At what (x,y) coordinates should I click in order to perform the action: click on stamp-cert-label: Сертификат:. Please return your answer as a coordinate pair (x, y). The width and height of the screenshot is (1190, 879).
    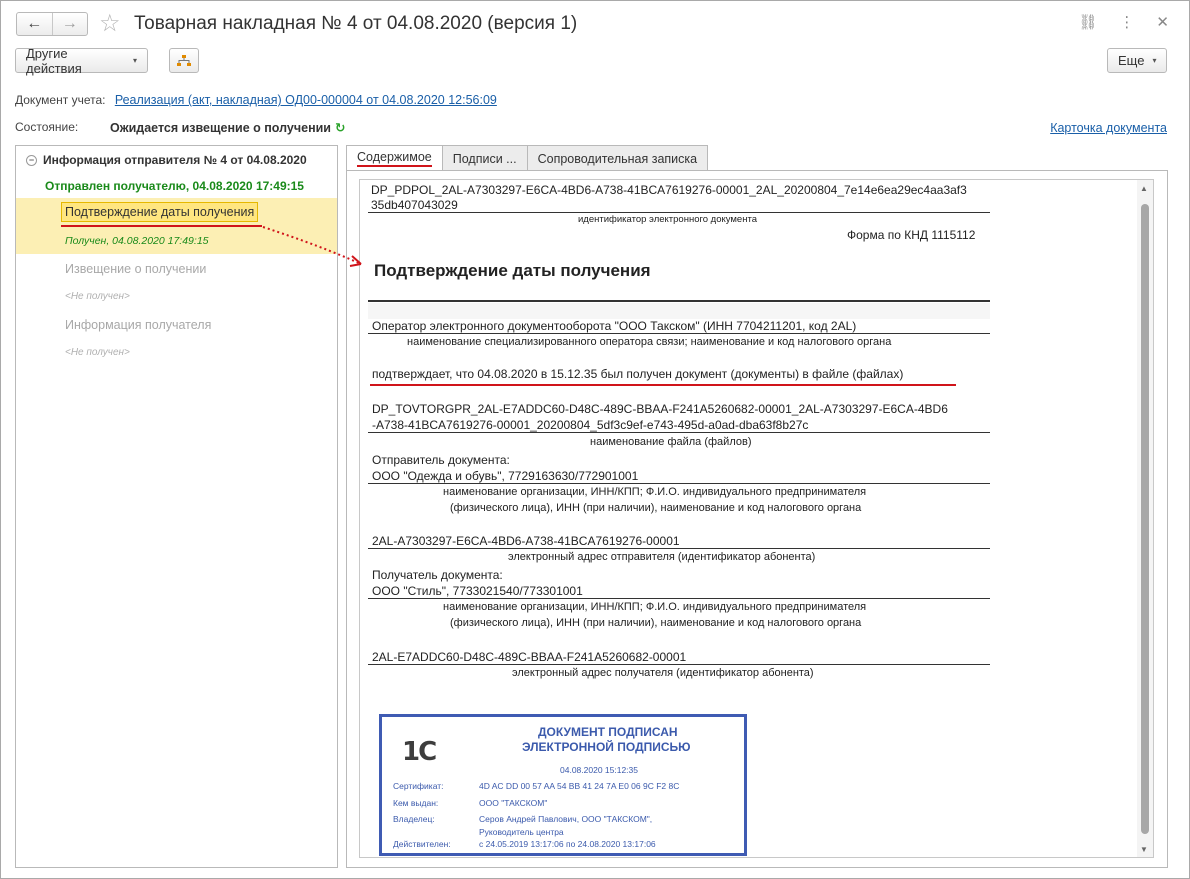
    Looking at the image, I should click on (418, 786).